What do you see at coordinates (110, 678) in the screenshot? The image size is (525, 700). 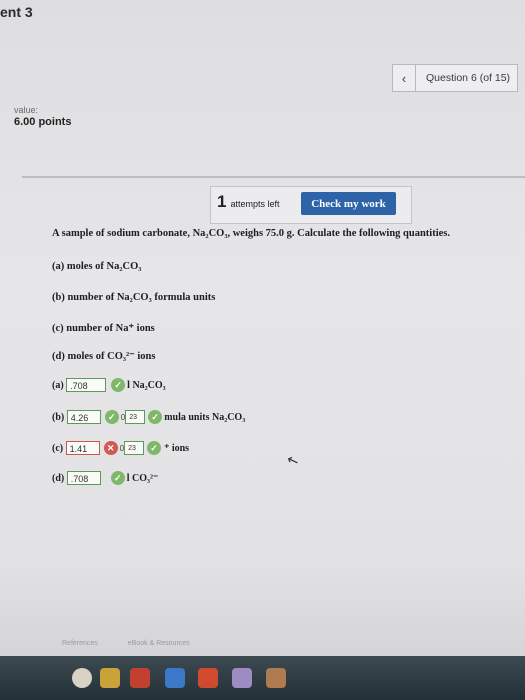 I see `folder-icon` at bounding box center [110, 678].